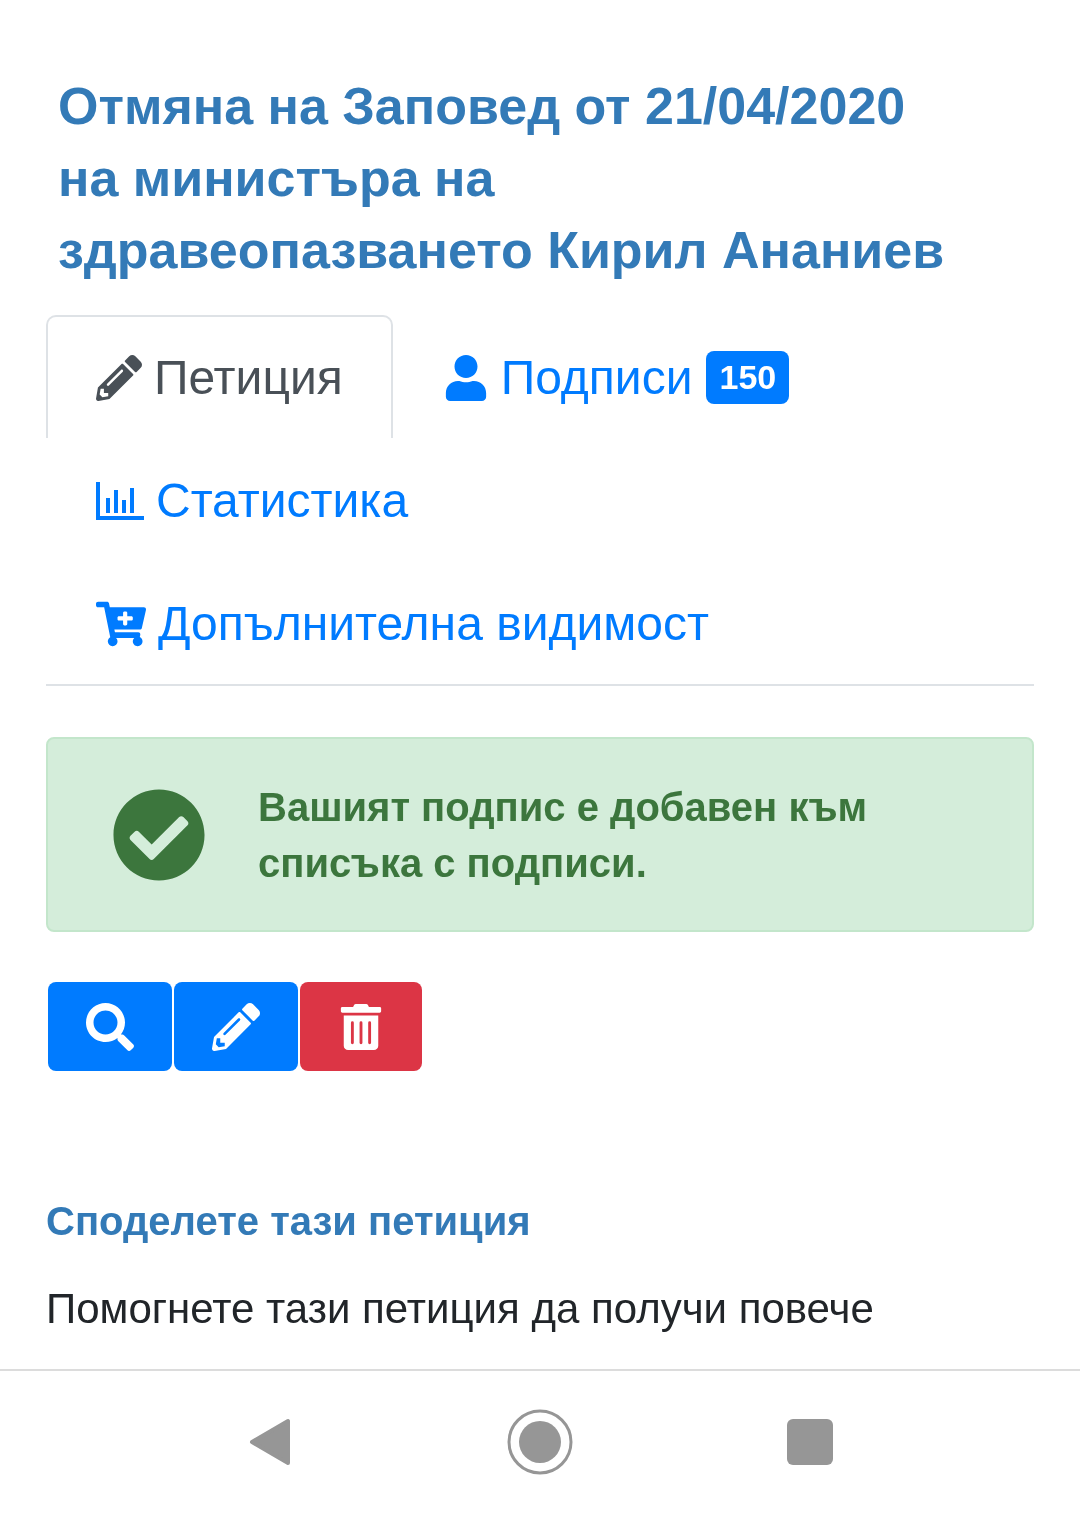  Describe the element at coordinates (120, 500) in the screenshot. I see `bar-chart-icon` at that location.